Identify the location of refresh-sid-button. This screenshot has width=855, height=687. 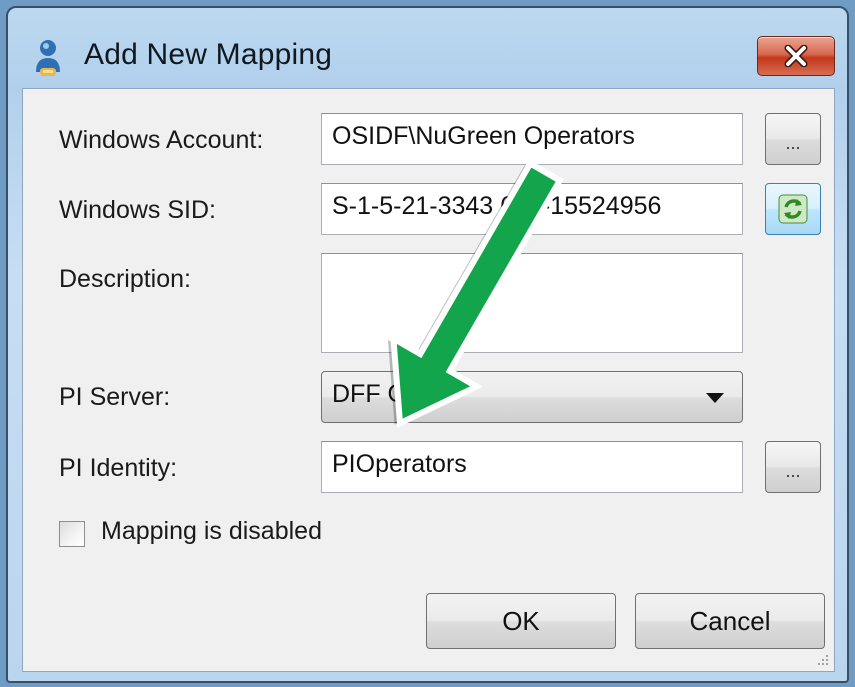
(793, 209).